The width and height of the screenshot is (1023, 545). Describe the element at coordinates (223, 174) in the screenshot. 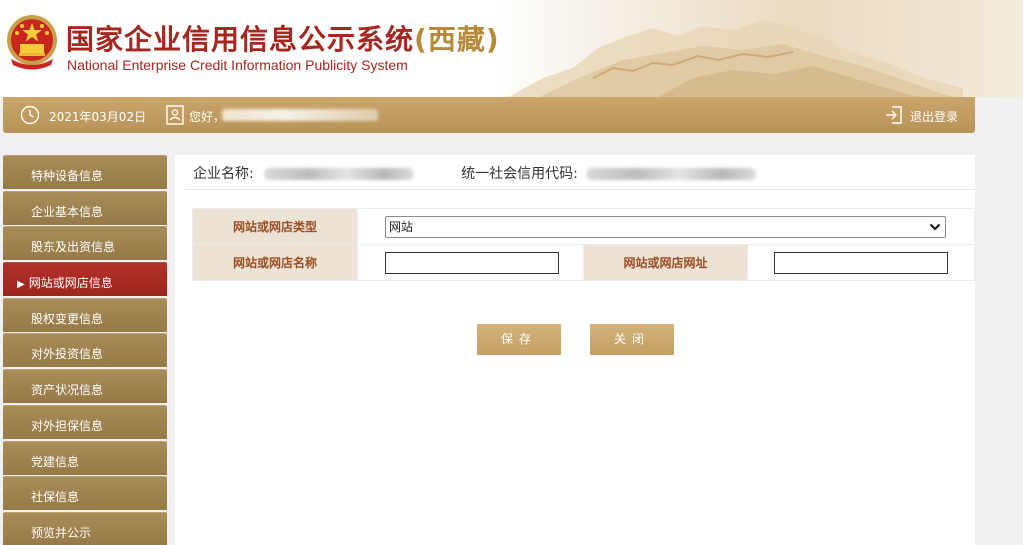

I see `company-name-label: 企业名称:` at that location.